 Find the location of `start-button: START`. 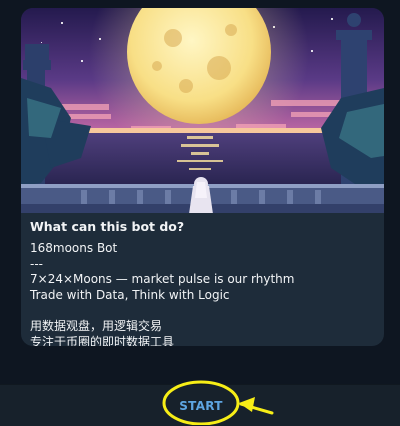

start-button: START is located at coordinates (201, 407).